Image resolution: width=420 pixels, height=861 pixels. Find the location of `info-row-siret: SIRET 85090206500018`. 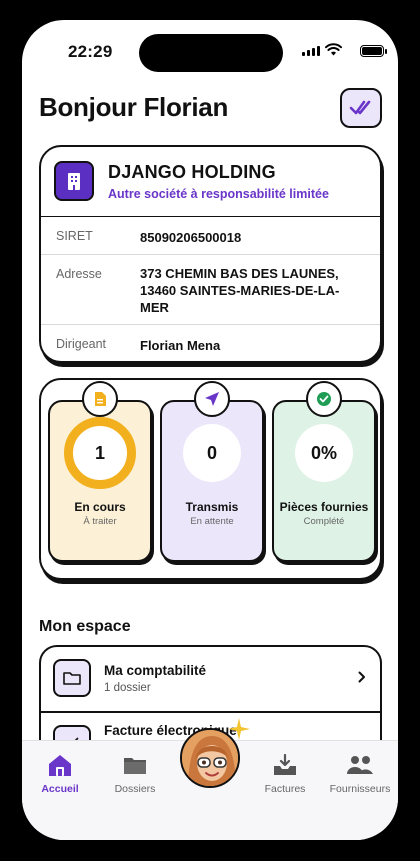

info-row-siret: SIRET 85090206500018 is located at coordinates (210, 236).